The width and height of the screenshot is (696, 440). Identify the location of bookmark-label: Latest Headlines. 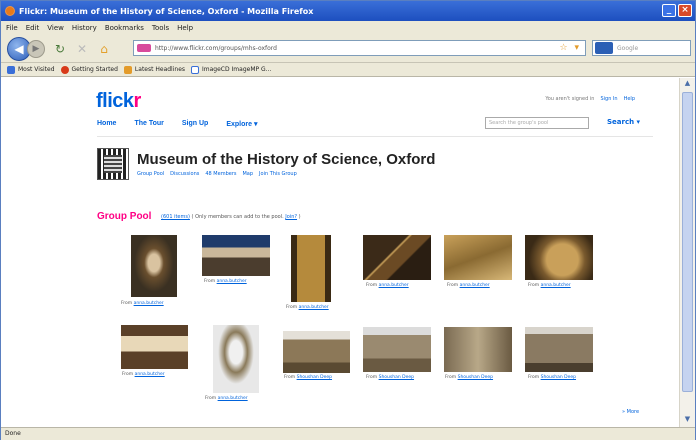
(160, 69).